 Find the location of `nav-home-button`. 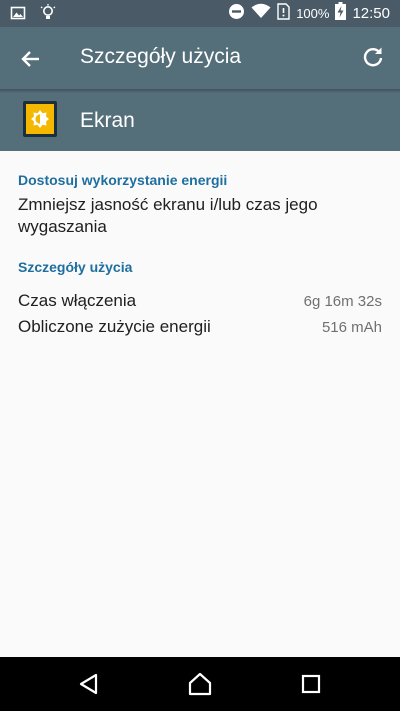

nav-home-button is located at coordinates (200, 684).